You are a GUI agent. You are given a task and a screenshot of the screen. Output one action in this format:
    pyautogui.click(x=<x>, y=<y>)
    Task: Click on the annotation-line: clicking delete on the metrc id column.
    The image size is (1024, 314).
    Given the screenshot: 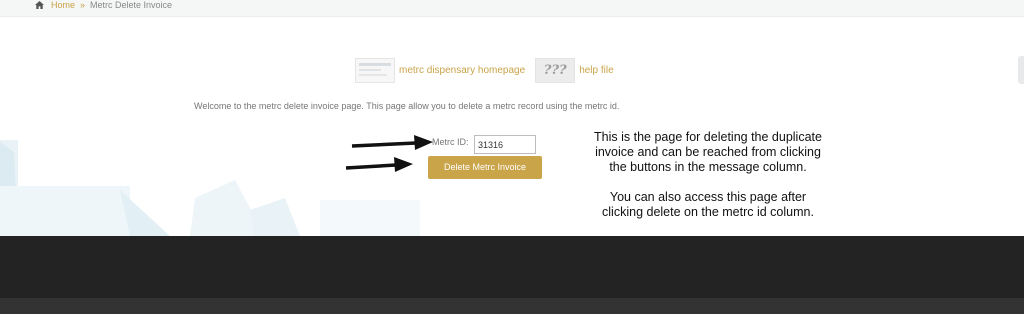 What is the action you would take?
    pyautogui.click(x=708, y=212)
    